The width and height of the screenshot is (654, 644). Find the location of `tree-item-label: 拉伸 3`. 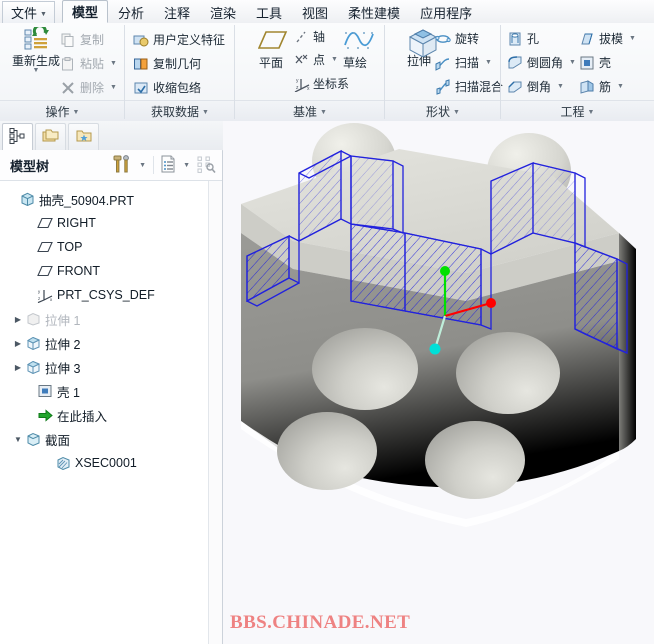

tree-item-label: 拉伸 3 is located at coordinates (63, 368).